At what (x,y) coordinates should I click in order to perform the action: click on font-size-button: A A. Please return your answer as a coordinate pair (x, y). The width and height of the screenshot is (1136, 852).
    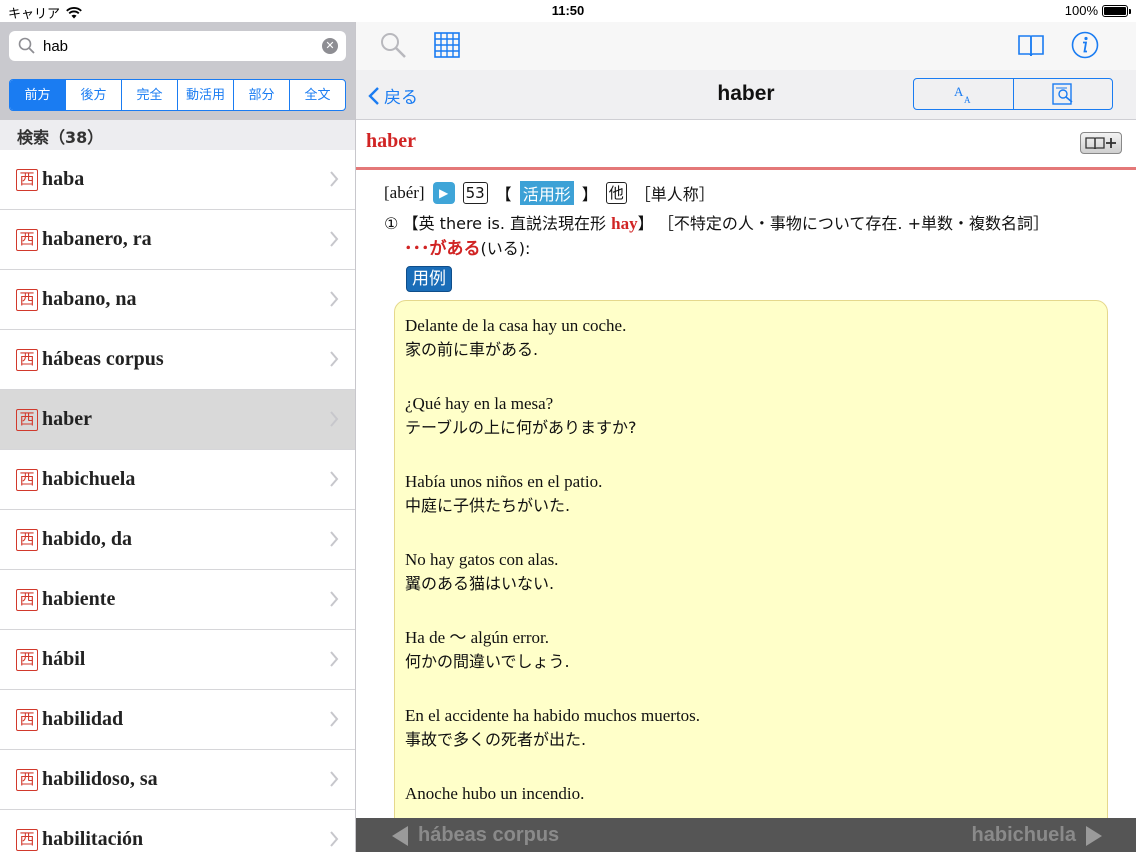
    Looking at the image, I should click on (963, 94).